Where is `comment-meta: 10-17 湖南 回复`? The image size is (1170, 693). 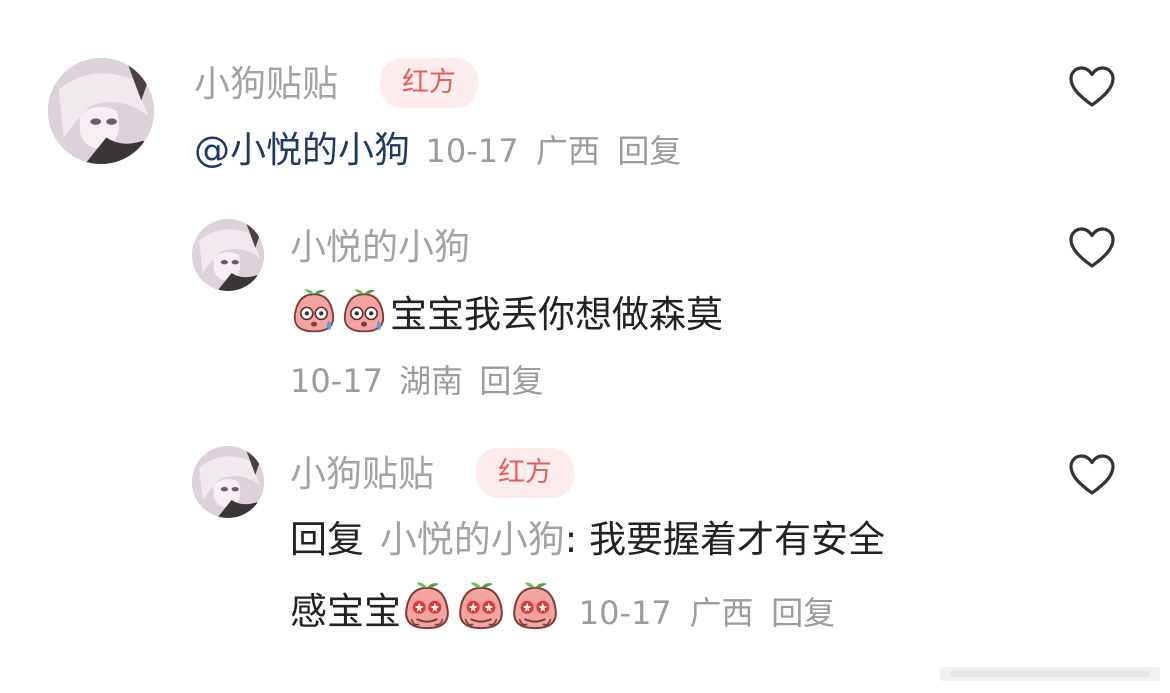 comment-meta: 10-17 湖南 回复 is located at coordinates (416, 381).